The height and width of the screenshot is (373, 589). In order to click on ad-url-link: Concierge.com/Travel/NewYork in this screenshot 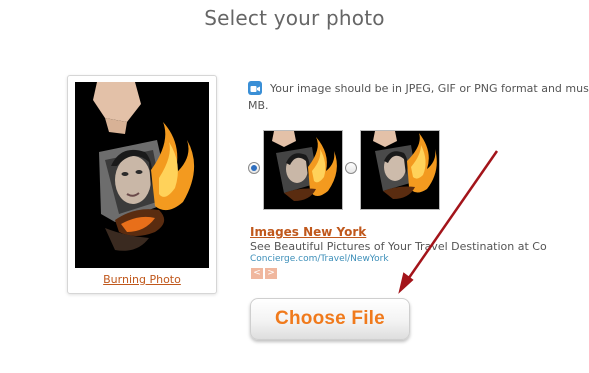, I will do `click(319, 259)`.